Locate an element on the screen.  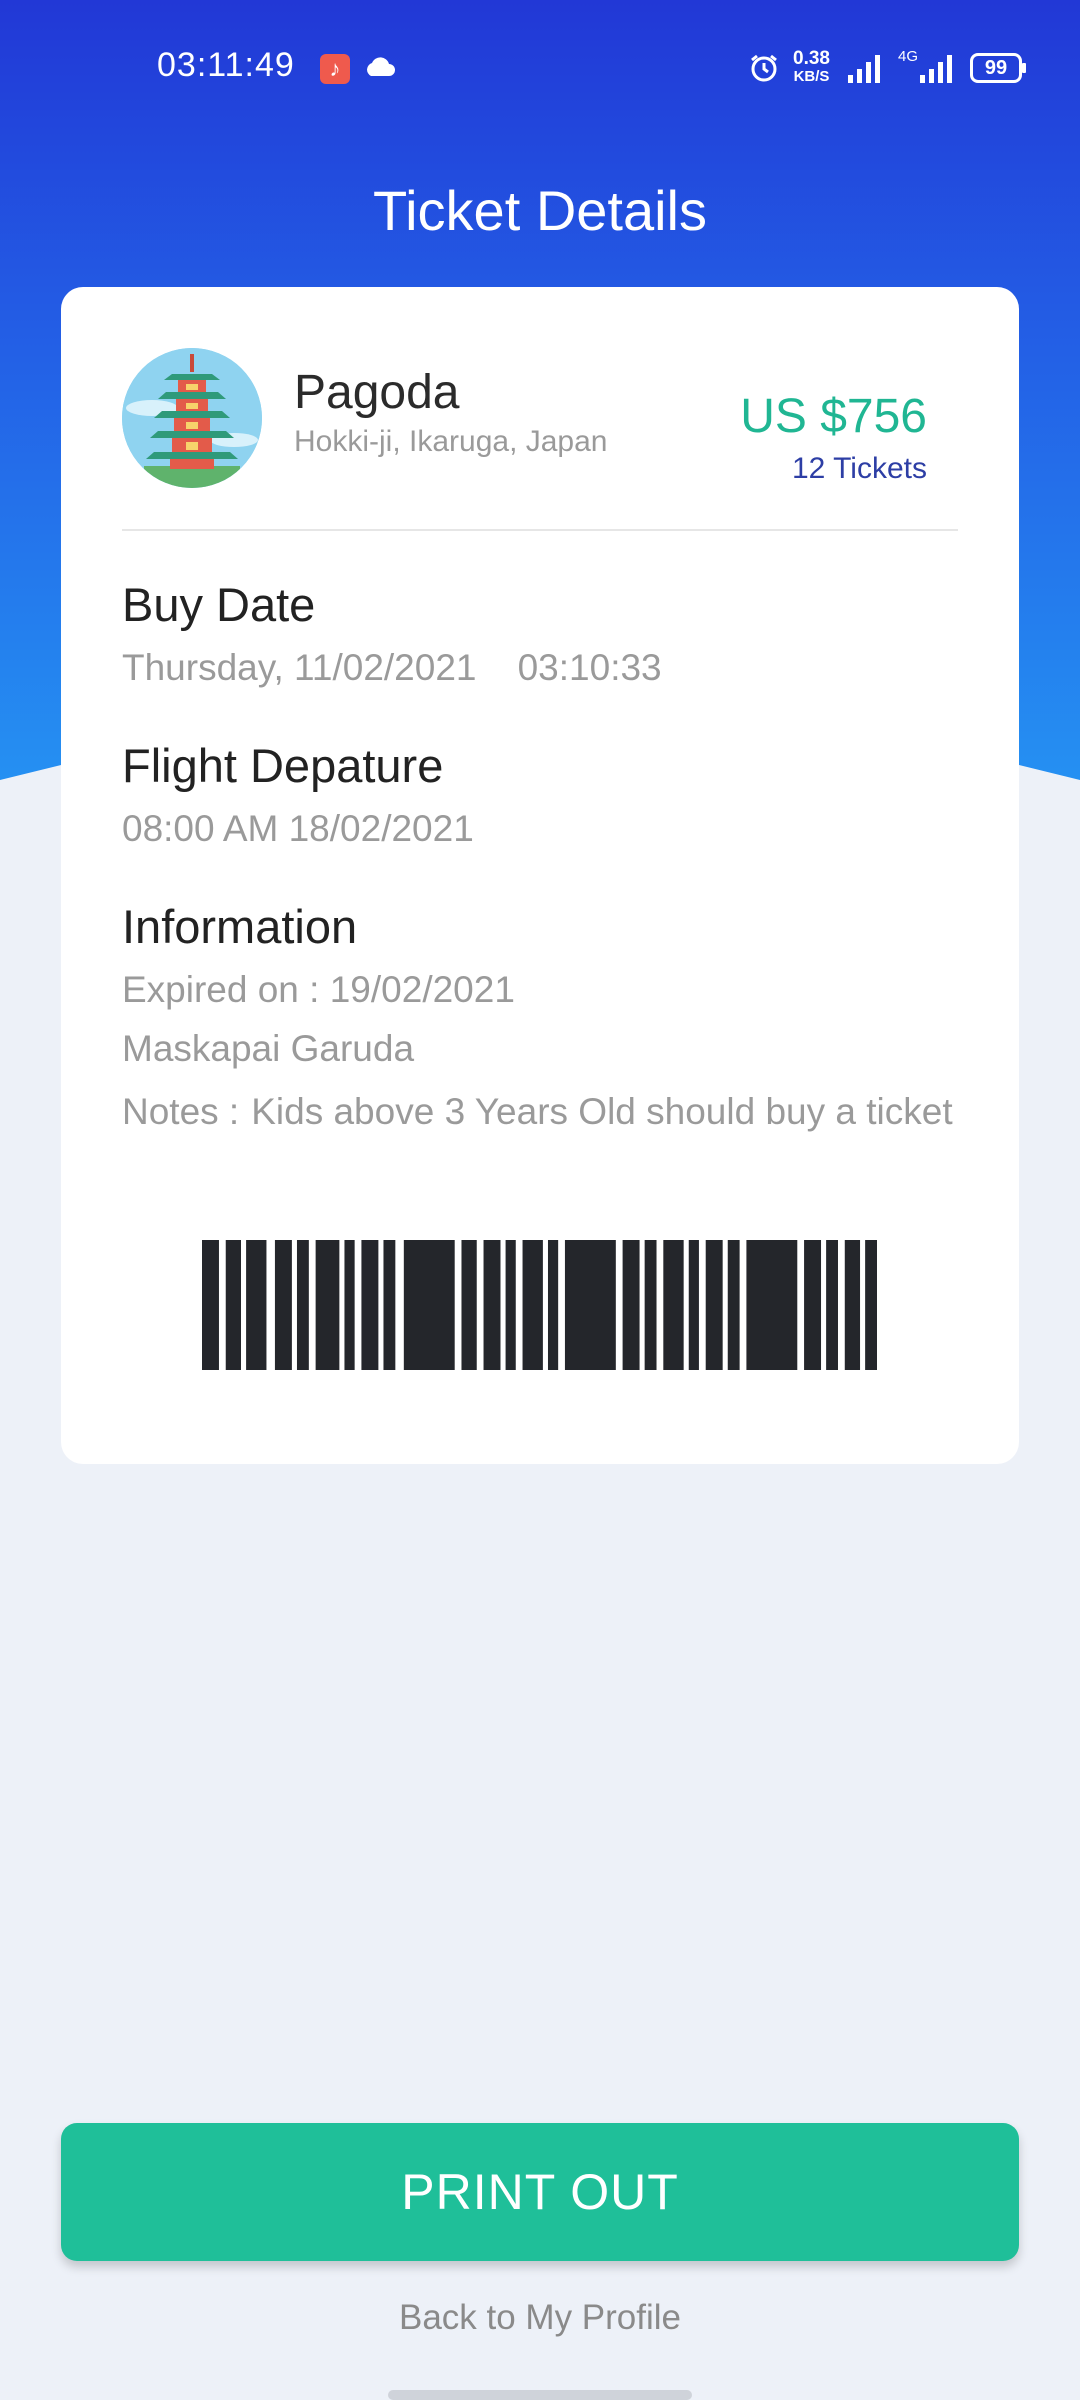
ticket-count: 12 Tickets is located at coordinates (859, 468).